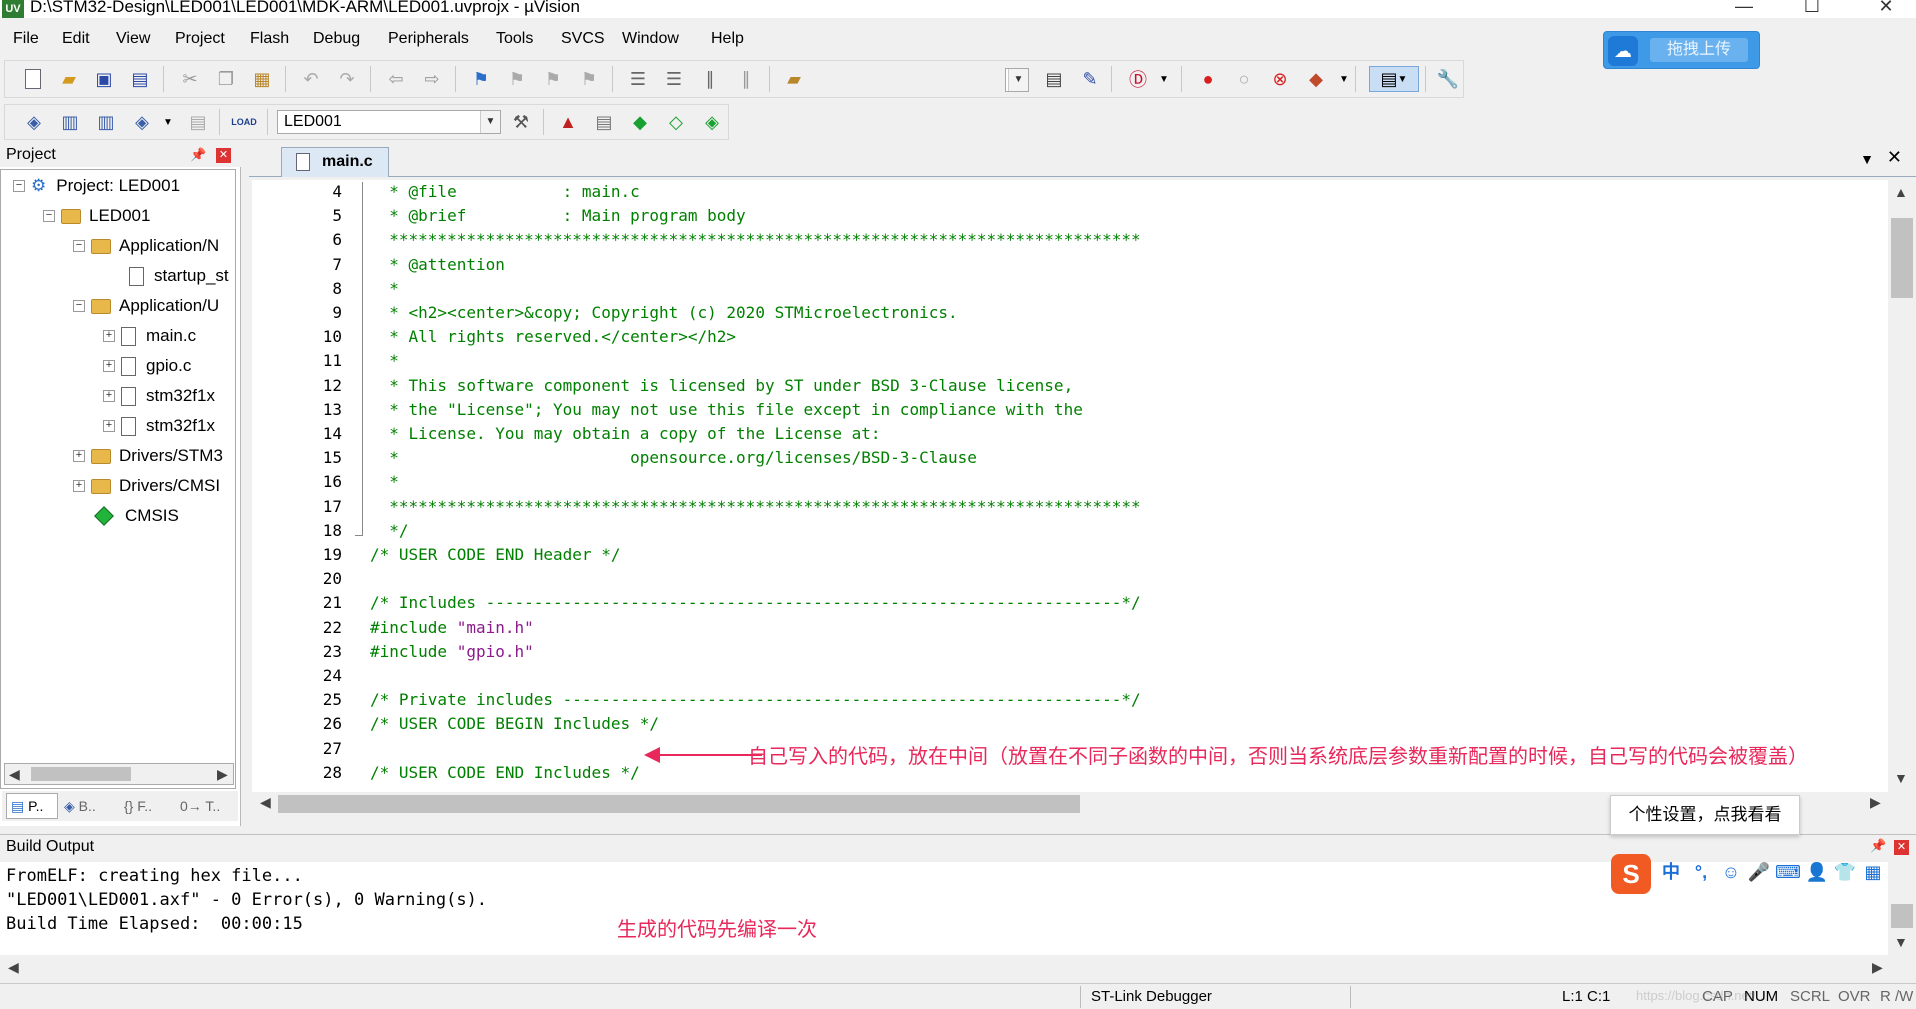  What do you see at coordinates (335, 162) in the screenshot?
I see `tab-main-c: main.c` at bounding box center [335, 162].